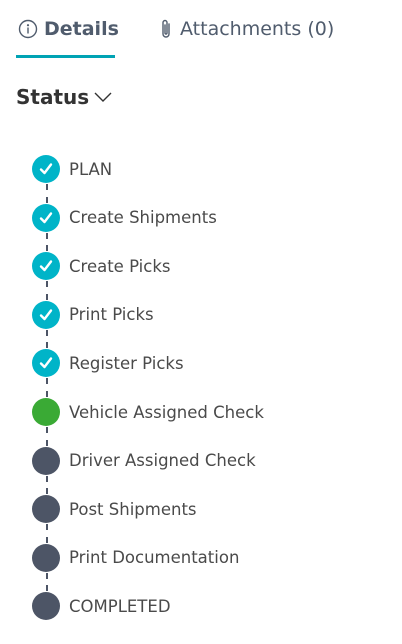  What do you see at coordinates (46, 412) in the screenshot?
I see `current-step-dot` at bounding box center [46, 412].